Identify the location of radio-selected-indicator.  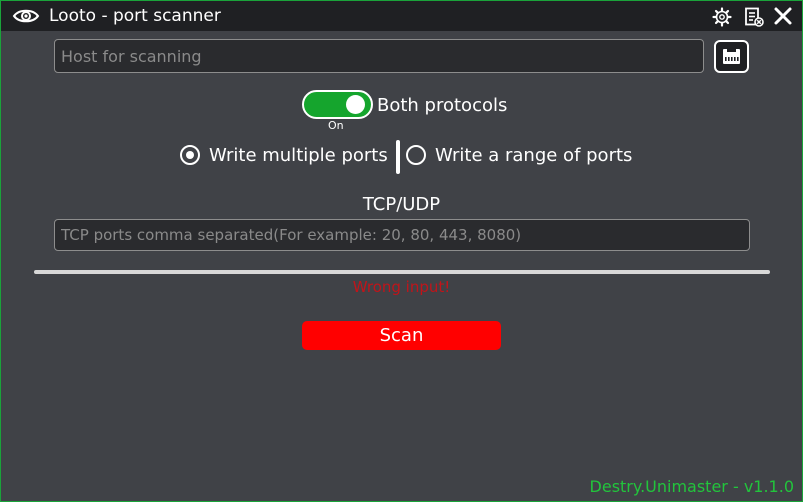
(190, 155).